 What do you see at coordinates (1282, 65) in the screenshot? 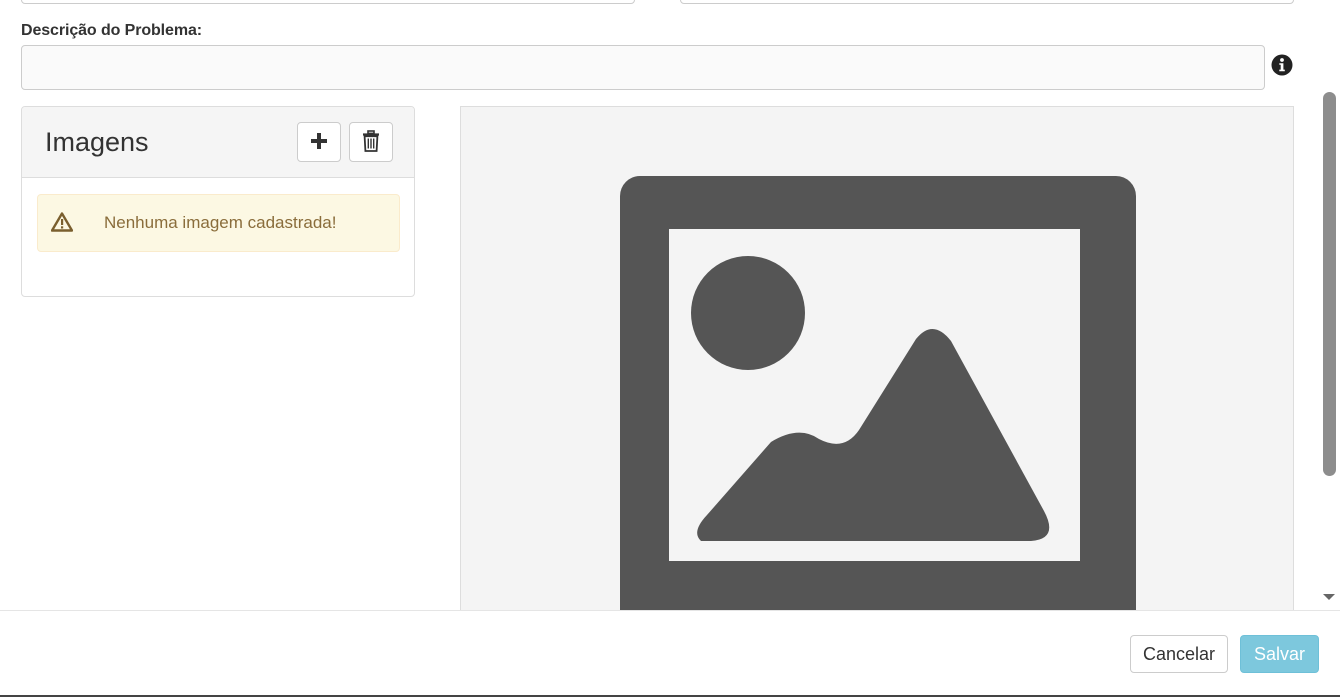
I see `info-icon` at bounding box center [1282, 65].